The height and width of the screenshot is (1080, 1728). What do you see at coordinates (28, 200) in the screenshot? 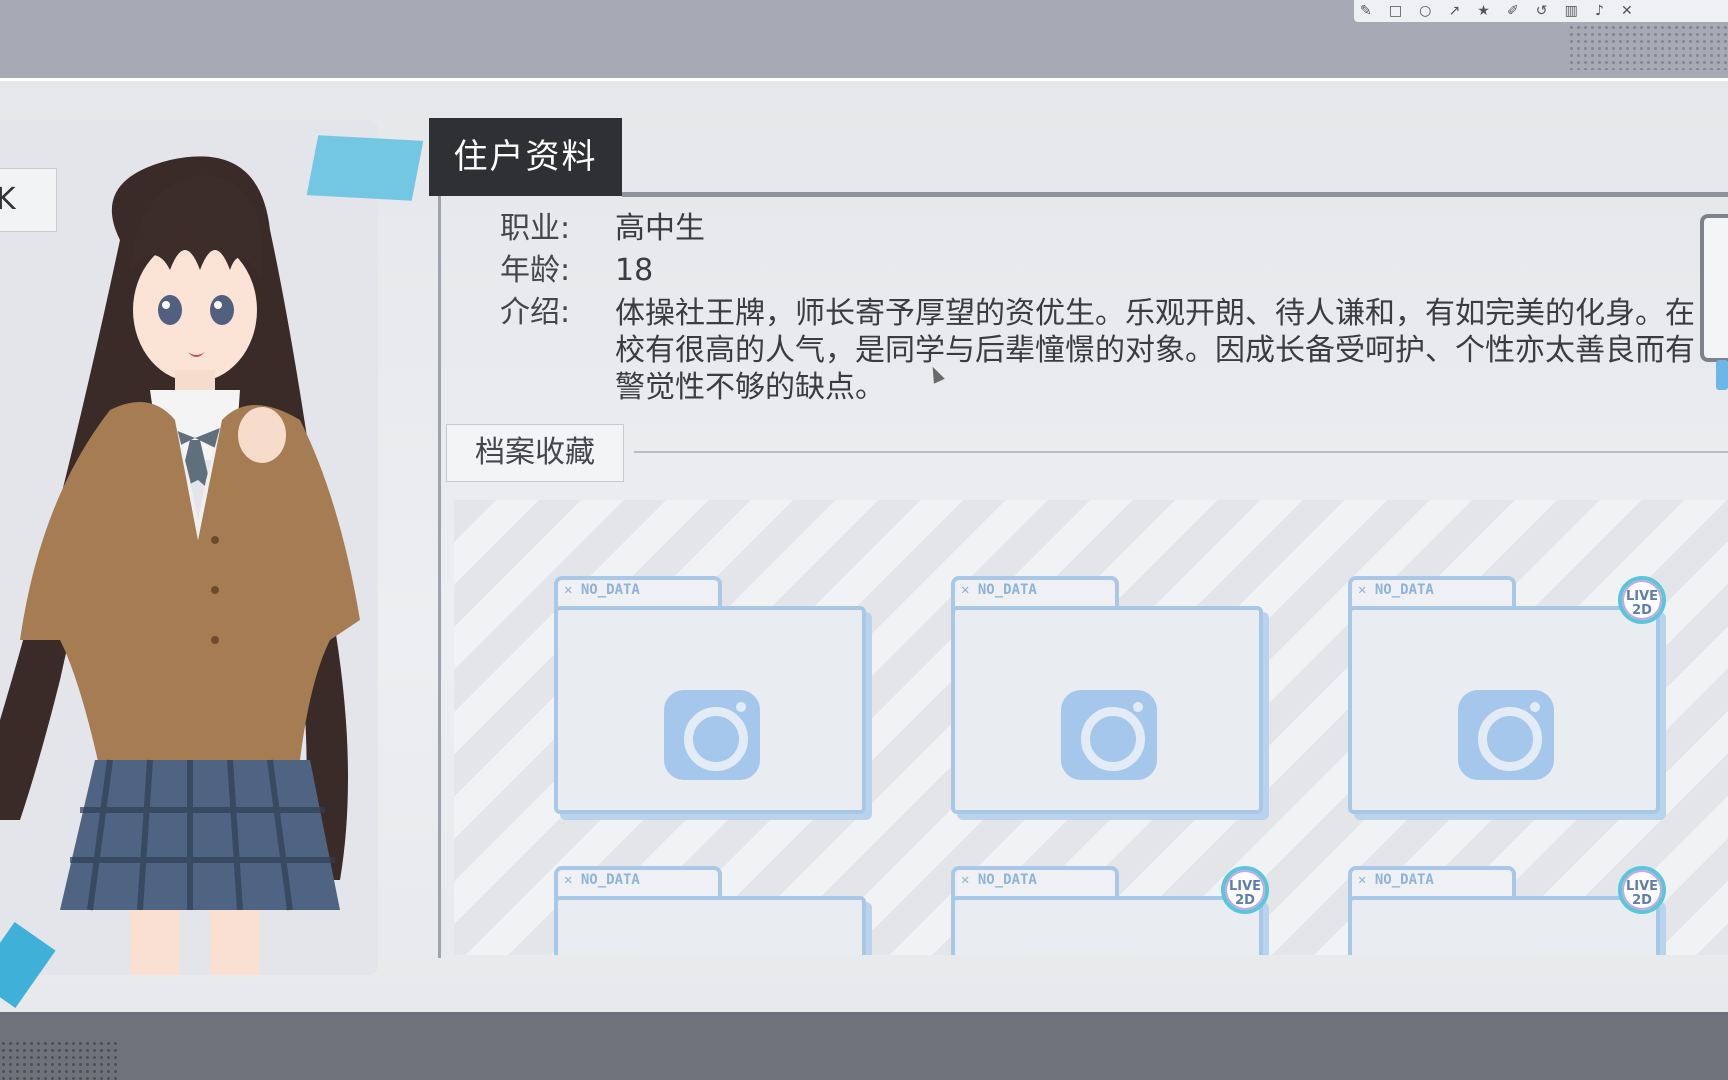
I see `side-tab-button: K` at bounding box center [28, 200].